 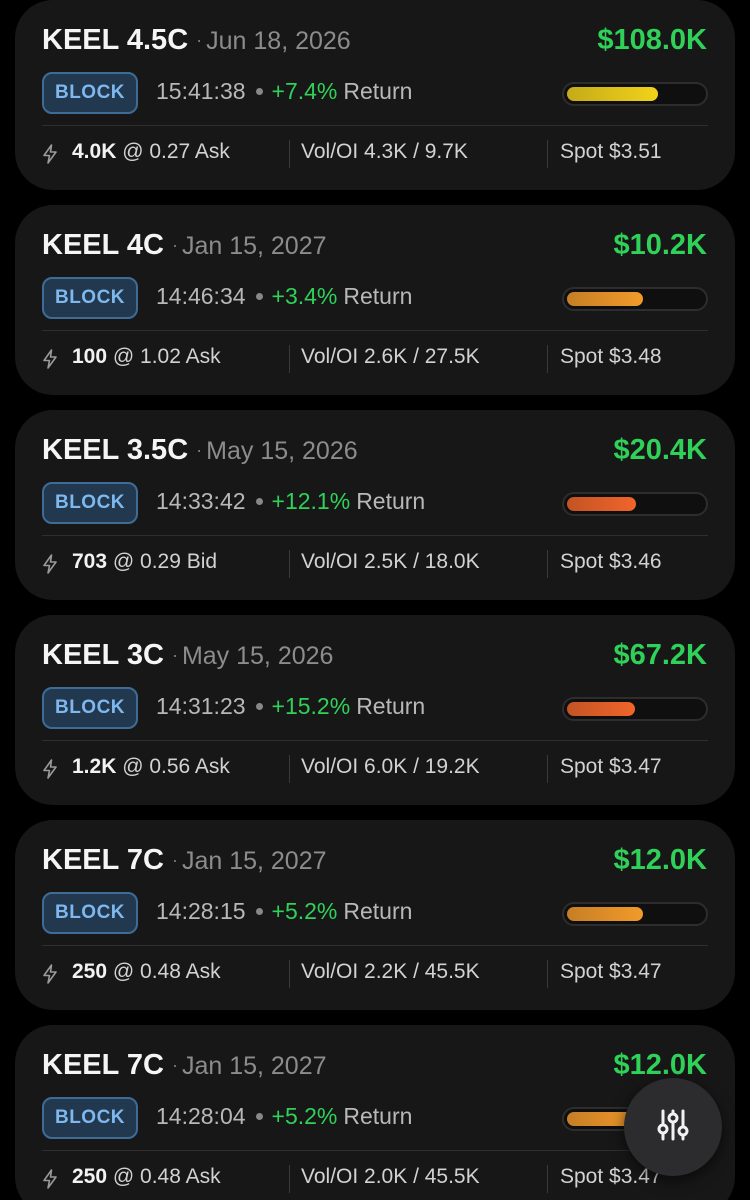 What do you see at coordinates (278, 41) in the screenshot?
I see `expiry-date: Jun 18, 2026` at bounding box center [278, 41].